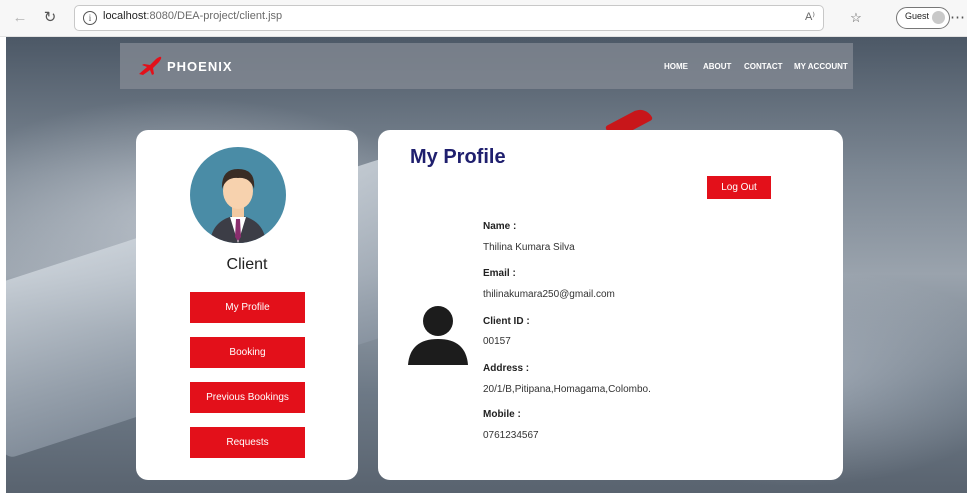 This screenshot has width=967, height=493. Describe the element at coordinates (957, 18) in the screenshot. I see `more-options-icon: ⋯` at that location.